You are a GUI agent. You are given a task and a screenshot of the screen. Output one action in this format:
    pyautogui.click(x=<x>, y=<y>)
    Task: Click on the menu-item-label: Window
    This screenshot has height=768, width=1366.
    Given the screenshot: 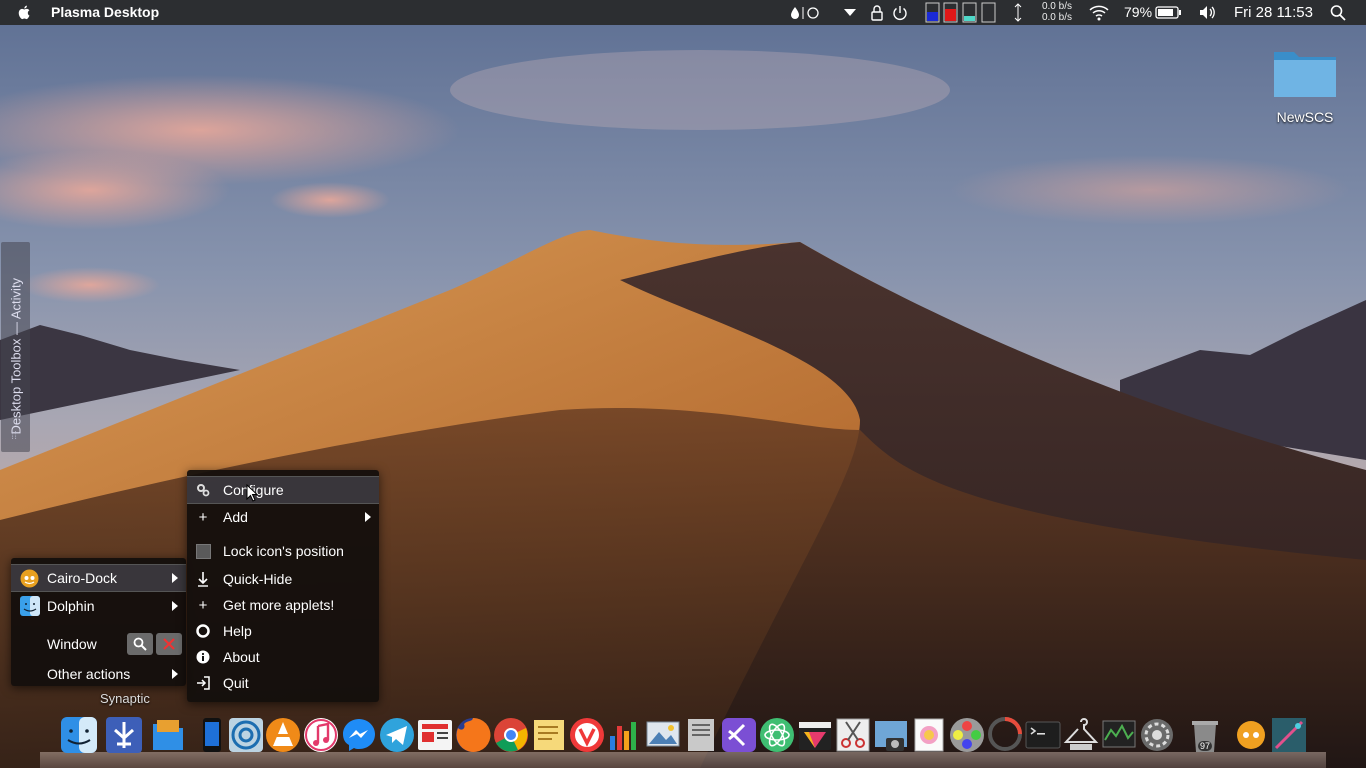 What is the action you would take?
    pyautogui.click(x=72, y=644)
    